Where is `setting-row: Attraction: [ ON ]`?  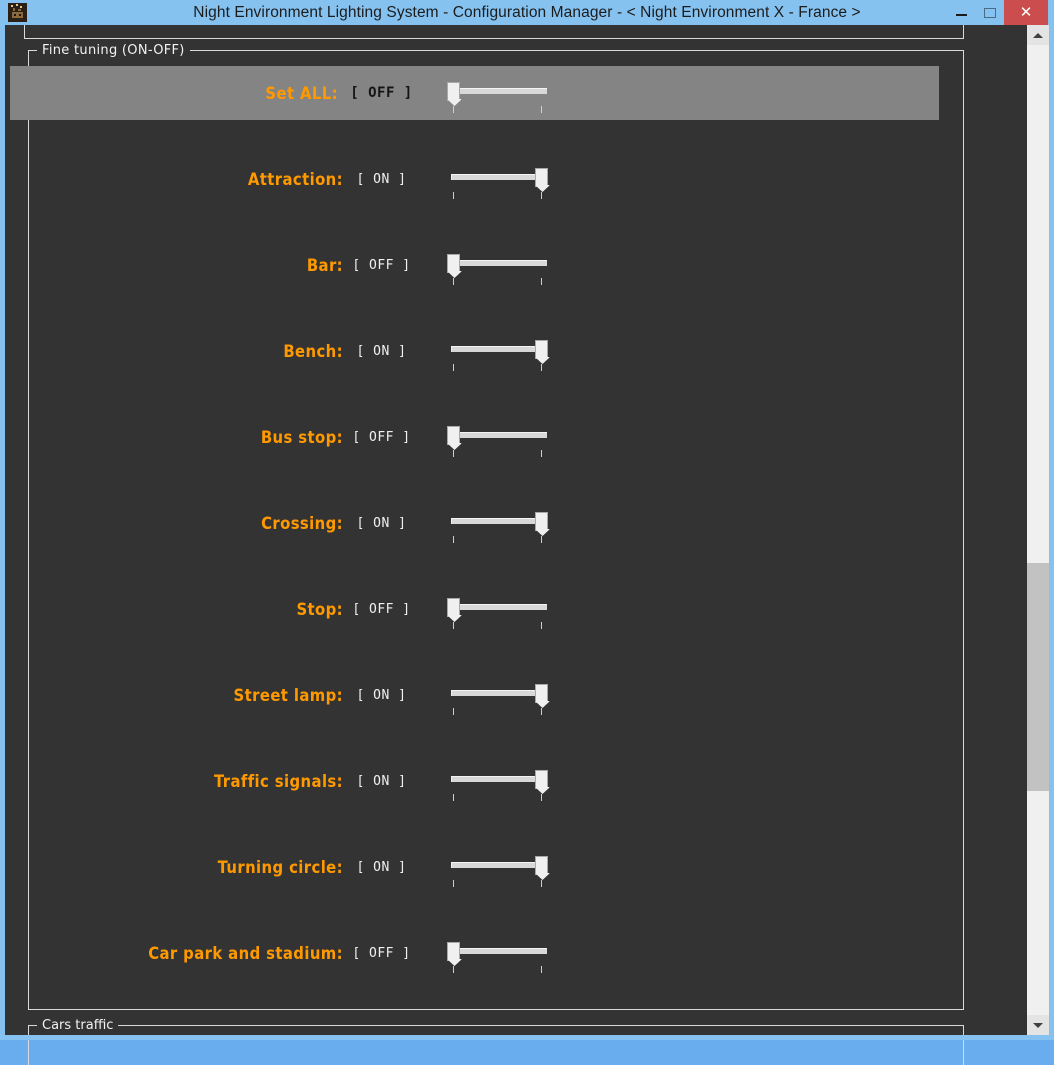
setting-row: Attraction: [ ON ] is located at coordinates (496, 179).